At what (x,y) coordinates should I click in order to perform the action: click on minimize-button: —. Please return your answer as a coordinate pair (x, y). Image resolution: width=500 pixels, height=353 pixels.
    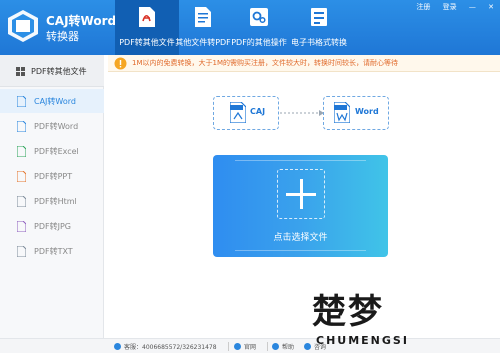
    Looking at the image, I should click on (472, 7).